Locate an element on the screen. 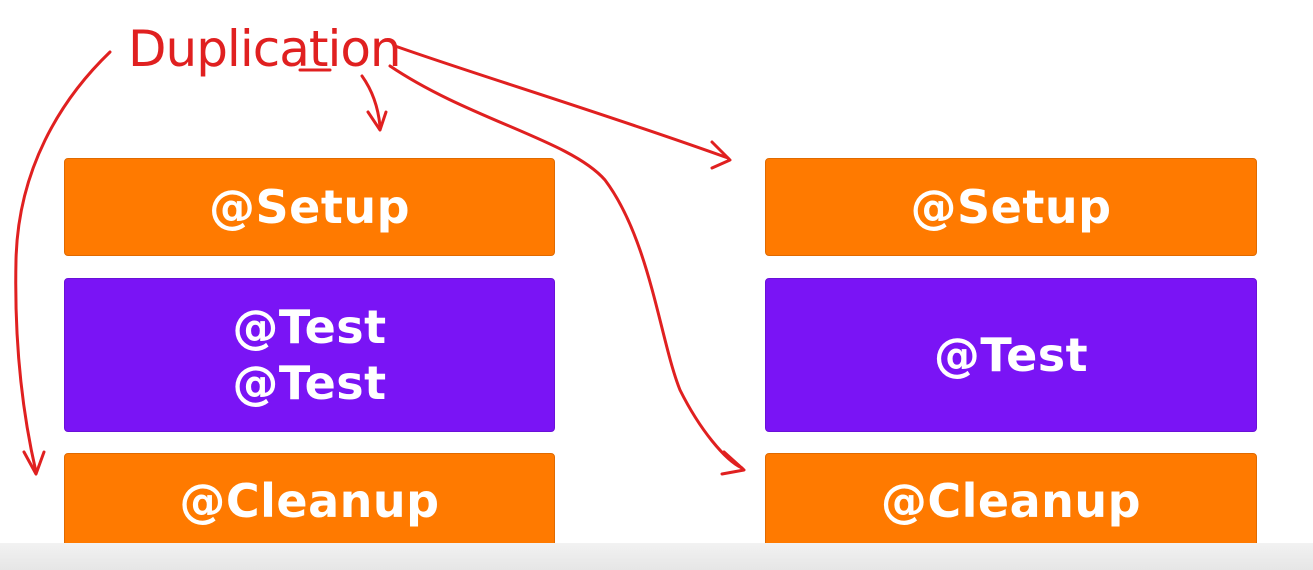  arrow-to-left-cleanup is located at coordinates (63, 262).